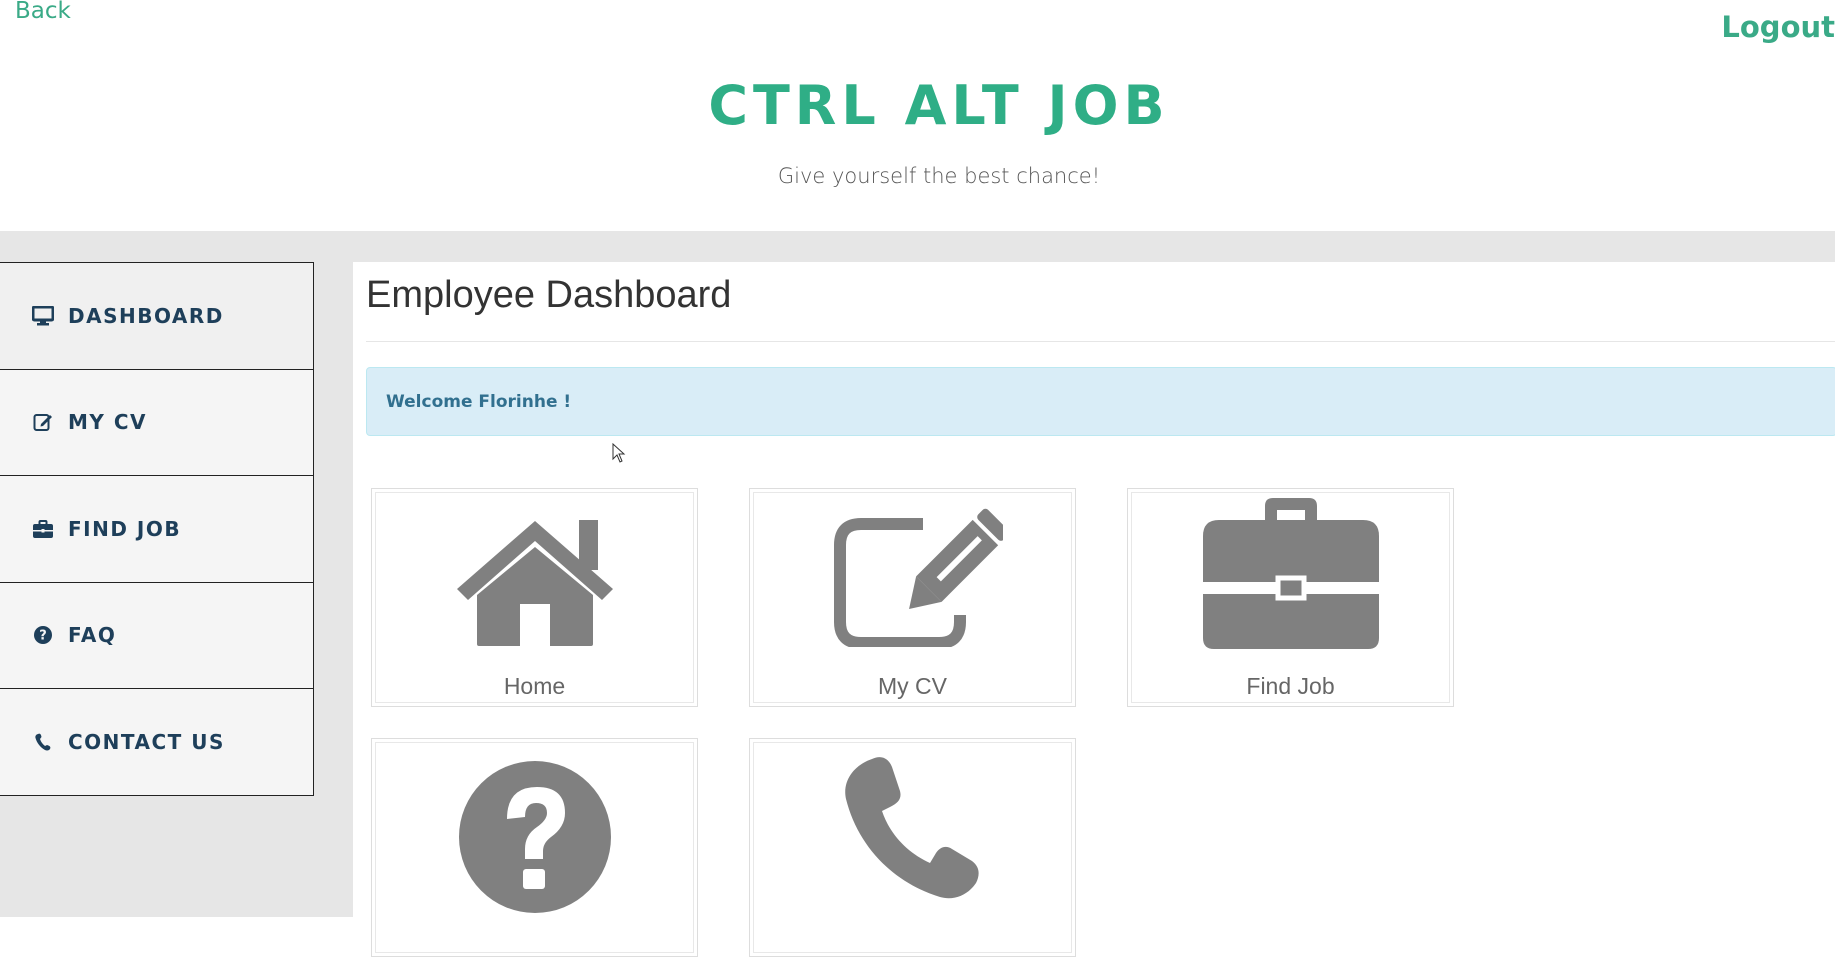  I want to click on sidebar-item-label: MY CV, so click(108, 422).